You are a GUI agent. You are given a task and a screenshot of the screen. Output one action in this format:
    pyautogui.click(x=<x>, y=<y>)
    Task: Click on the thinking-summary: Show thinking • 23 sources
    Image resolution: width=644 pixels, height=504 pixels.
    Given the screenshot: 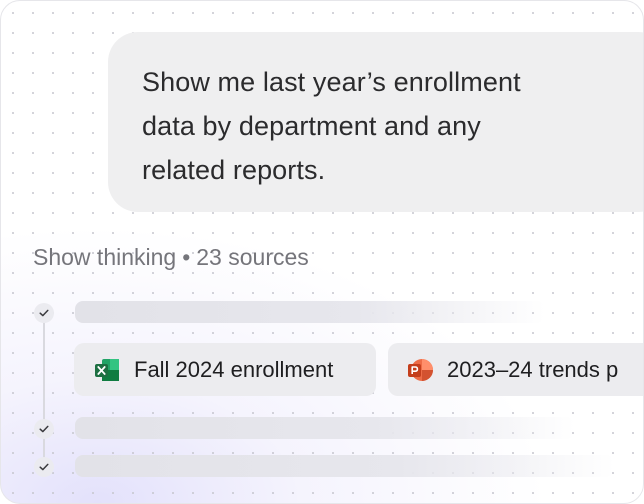 What is the action you would take?
    pyautogui.click(x=171, y=257)
    